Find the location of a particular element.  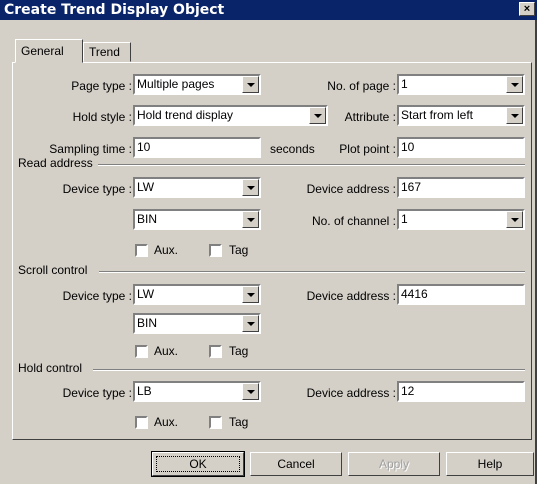

scroll-control-separator is located at coordinates (312, 272).